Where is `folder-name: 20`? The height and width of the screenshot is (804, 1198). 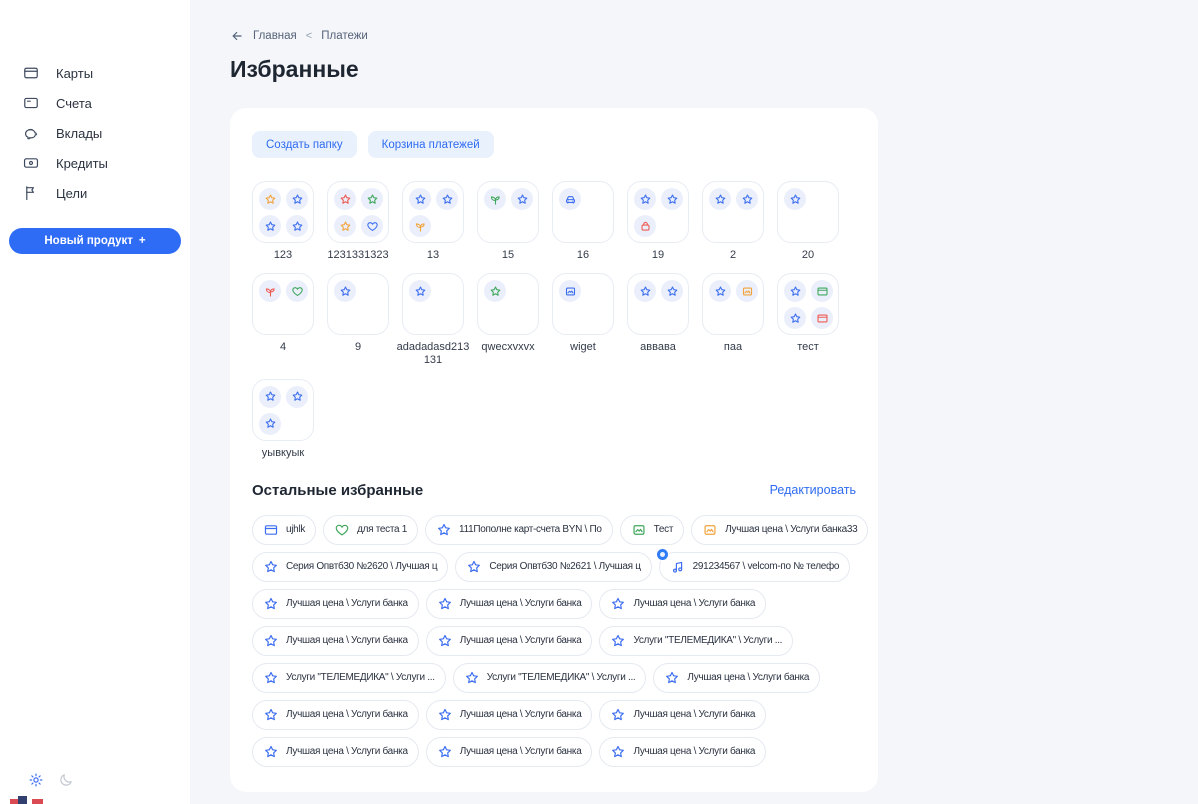
folder-name: 20 is located at coordinates (808, 255).